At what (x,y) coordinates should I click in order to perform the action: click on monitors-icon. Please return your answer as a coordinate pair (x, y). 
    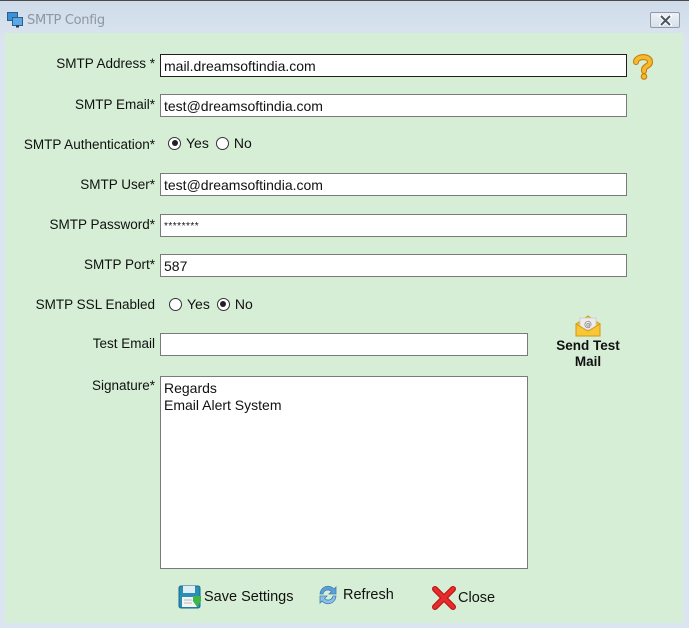
    Looking at the image, I should click on (15, 20).